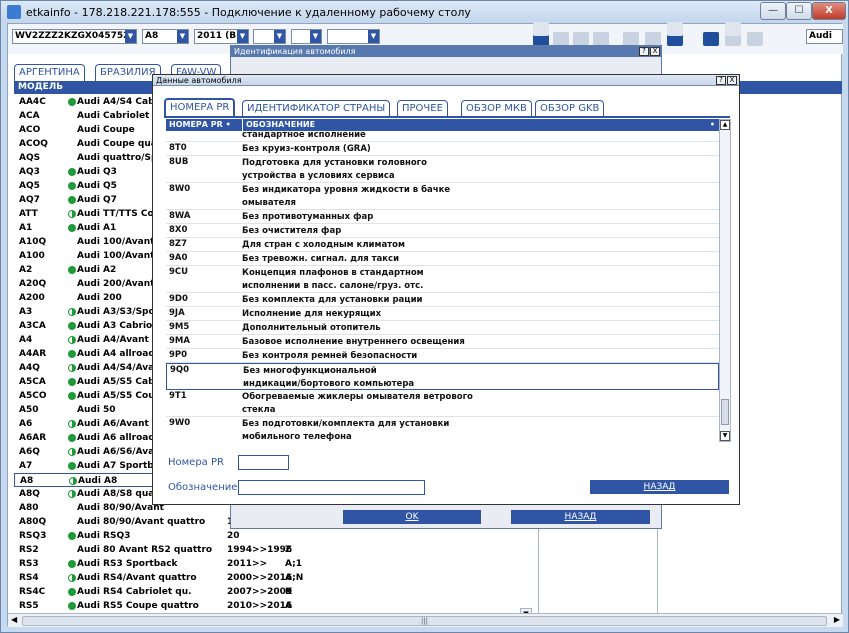 The width and height of the screenshot is (849, 633). What do you see at coordinates (442, 231) in the screenshot?
I see `table-row: 8X0 Без очистителя фар` at bounding box center [442, 231].